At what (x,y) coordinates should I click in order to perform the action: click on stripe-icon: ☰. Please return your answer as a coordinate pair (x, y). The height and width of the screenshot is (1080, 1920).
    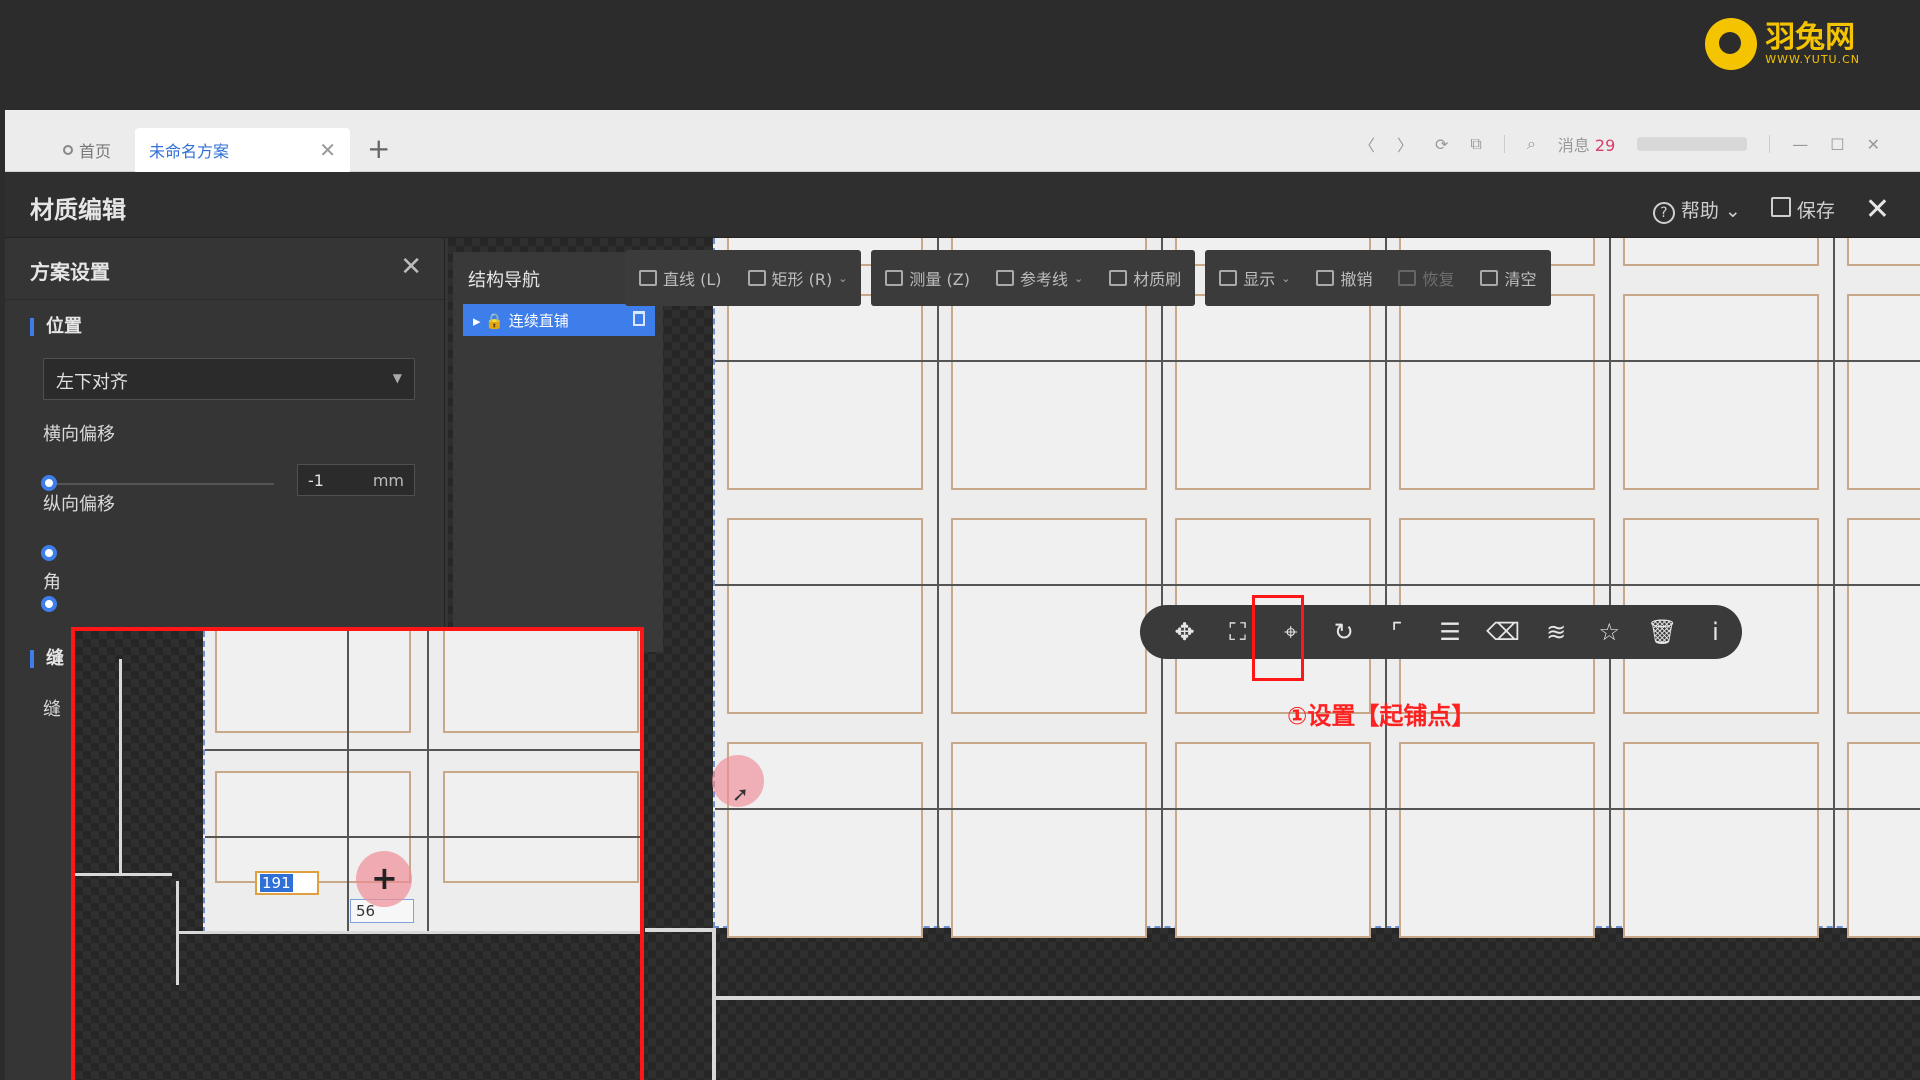
    Looking at the image, I should click on (1449, 632).